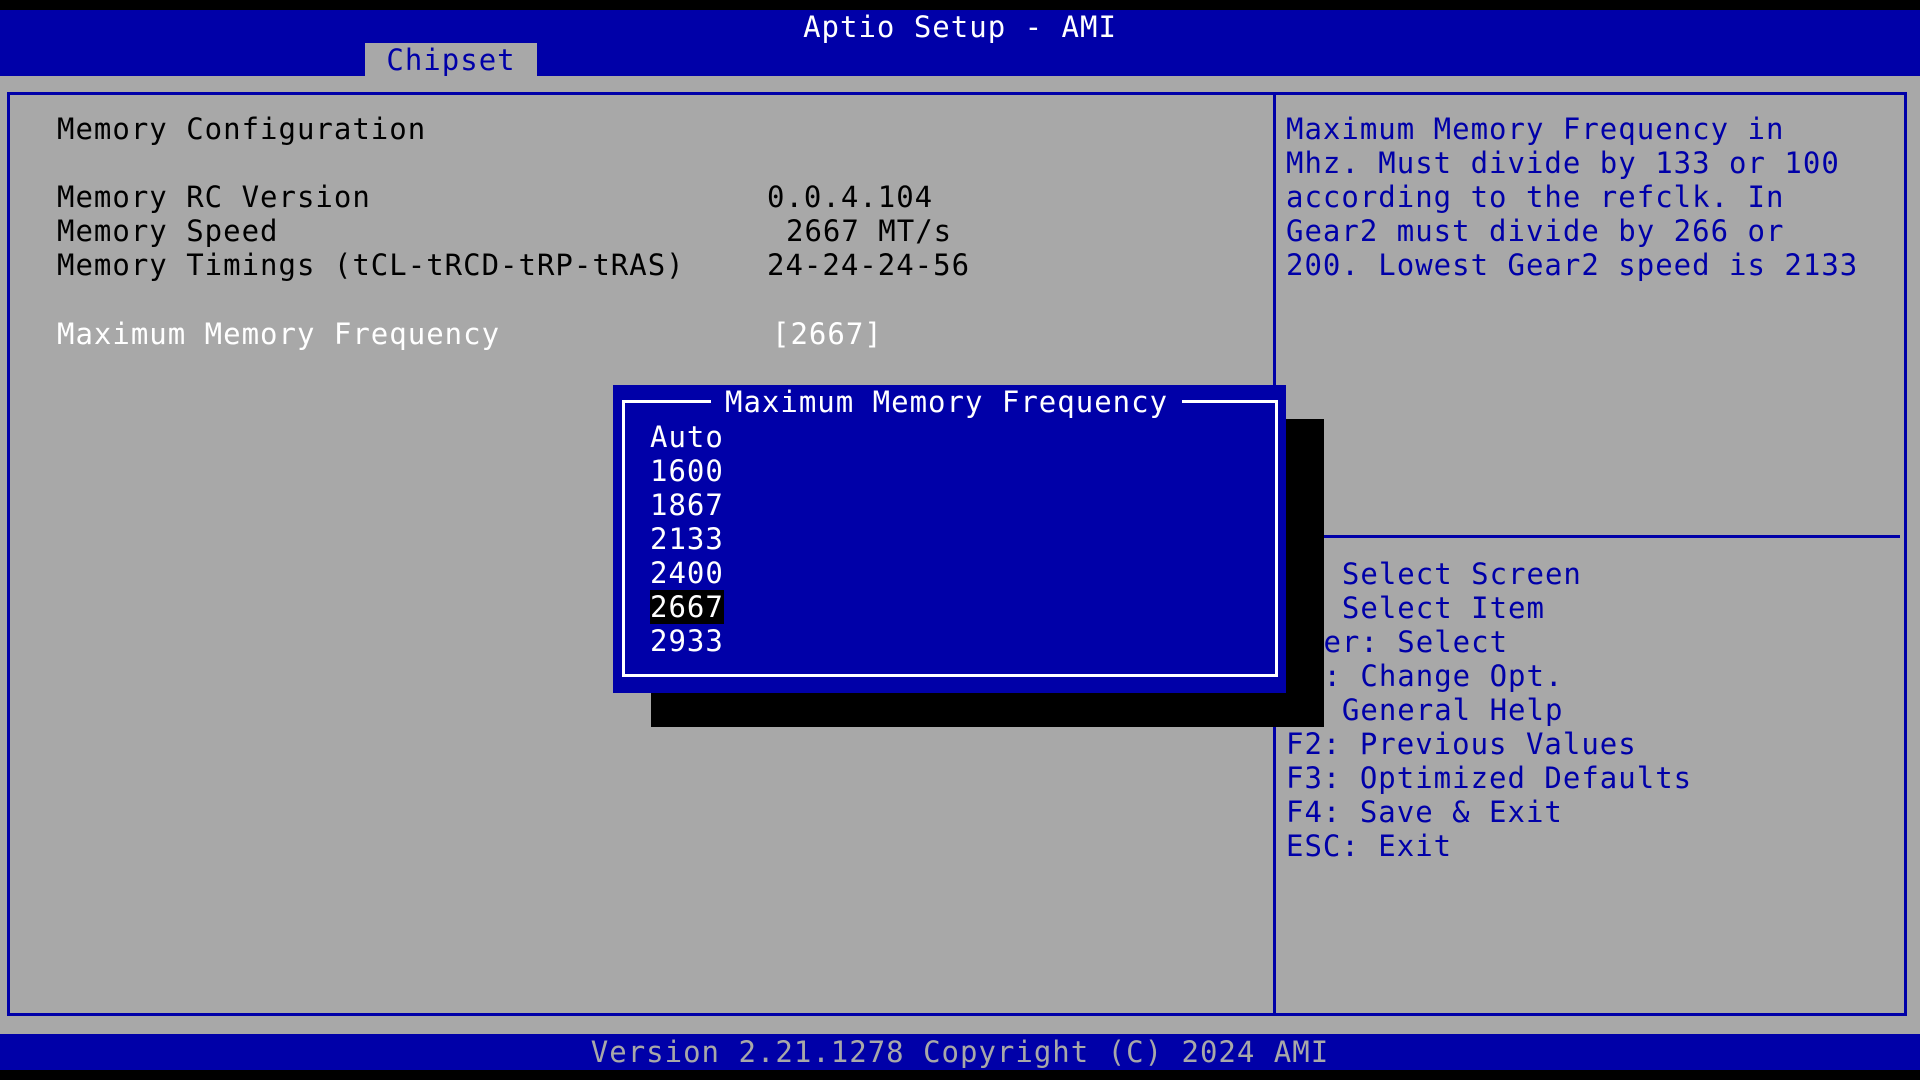 Image resolution: width=1920 pixels, height=1080 pixels. I want to click on memory-speed-label: Memory Speed, so click(168, 231).